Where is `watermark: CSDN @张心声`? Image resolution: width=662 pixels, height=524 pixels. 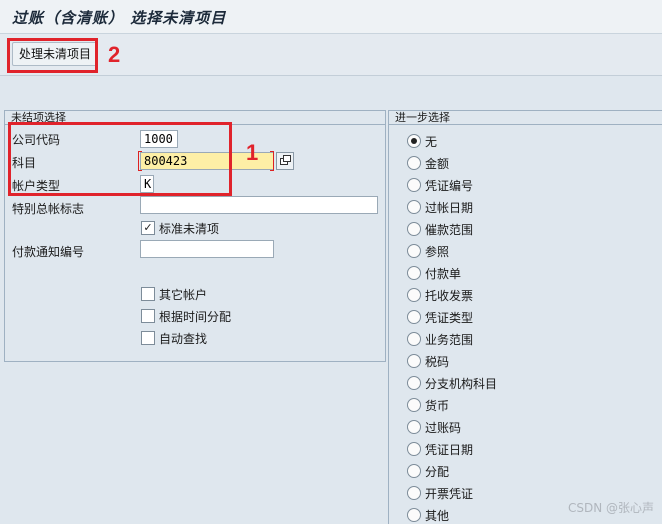
watermark: CSDN @张心声 is located at coordinates (610, 508).